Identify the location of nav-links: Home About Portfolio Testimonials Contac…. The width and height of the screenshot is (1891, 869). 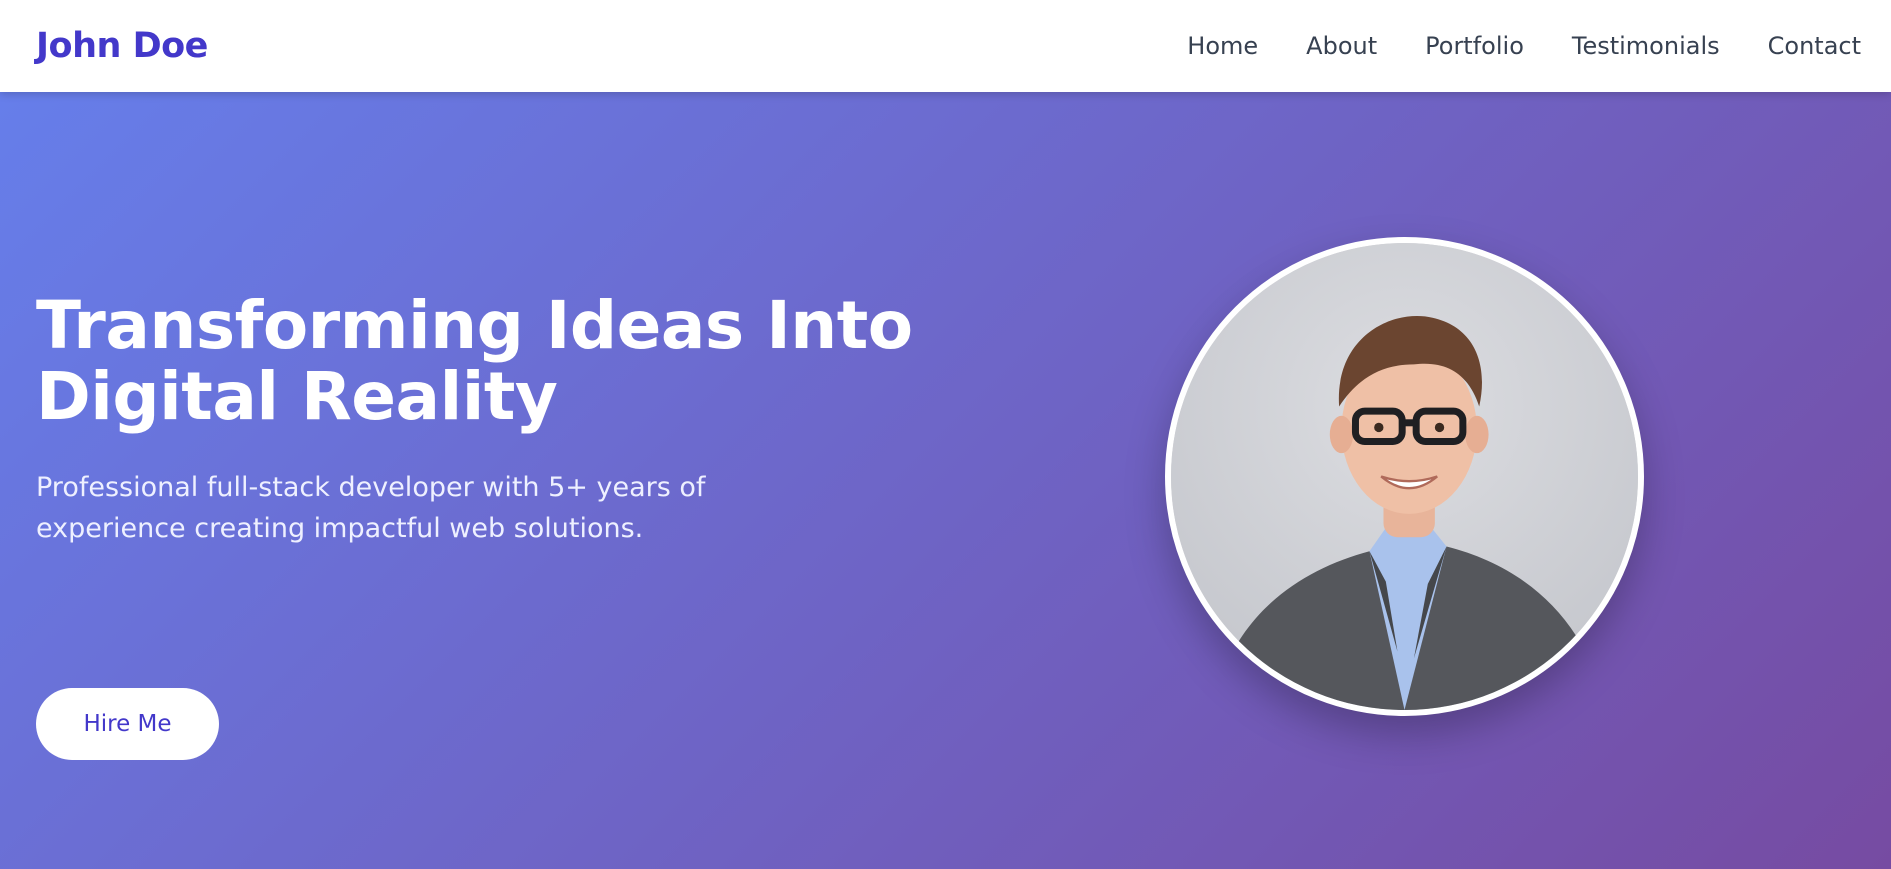
(1524, 46).